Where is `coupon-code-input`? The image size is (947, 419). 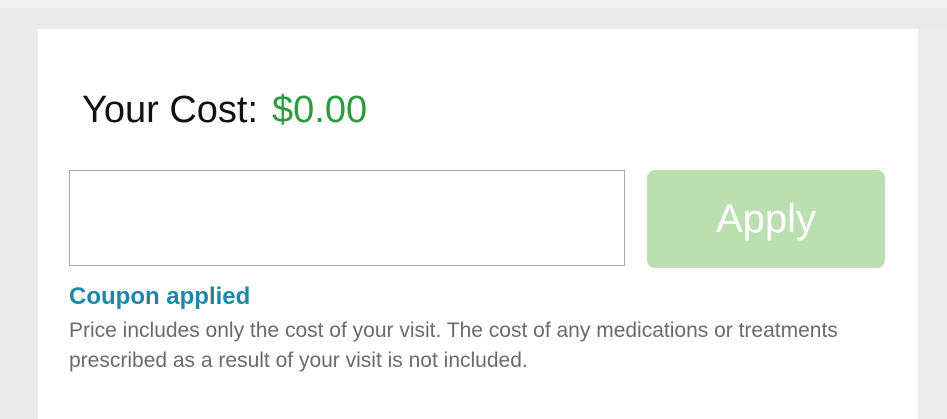 coupon-code-input is located at coordinates (347, 218).